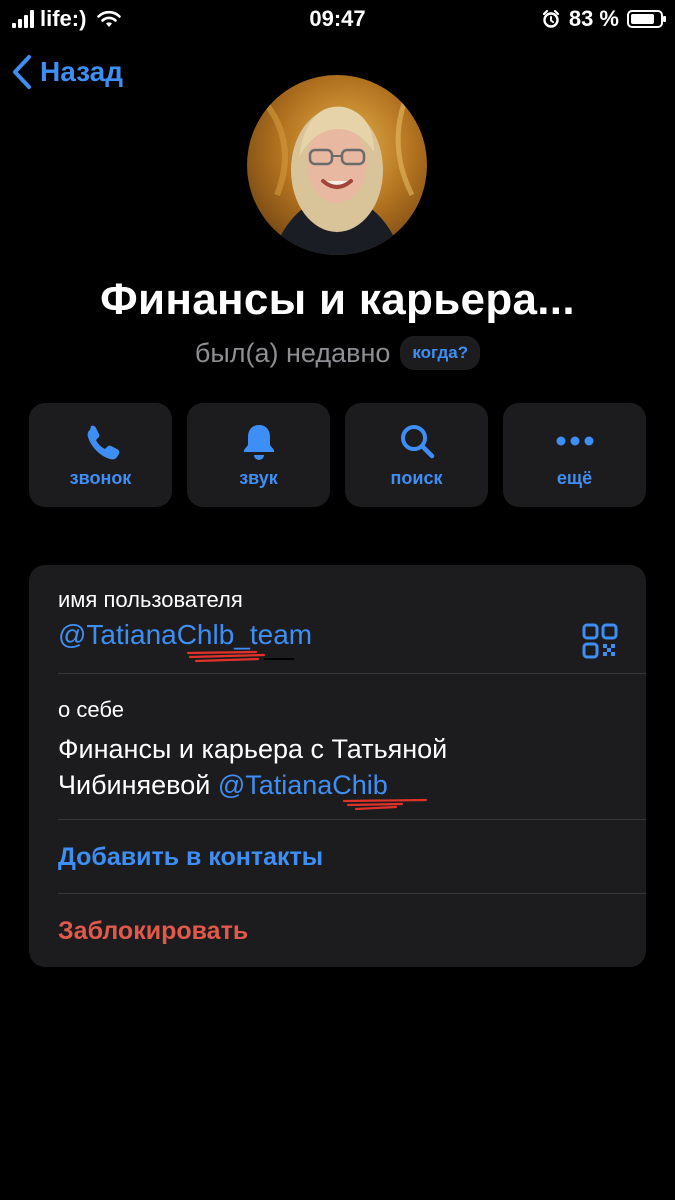 This screenshot has width=675, height=1200. I want to click on avatar-photo, so click(337, 165).